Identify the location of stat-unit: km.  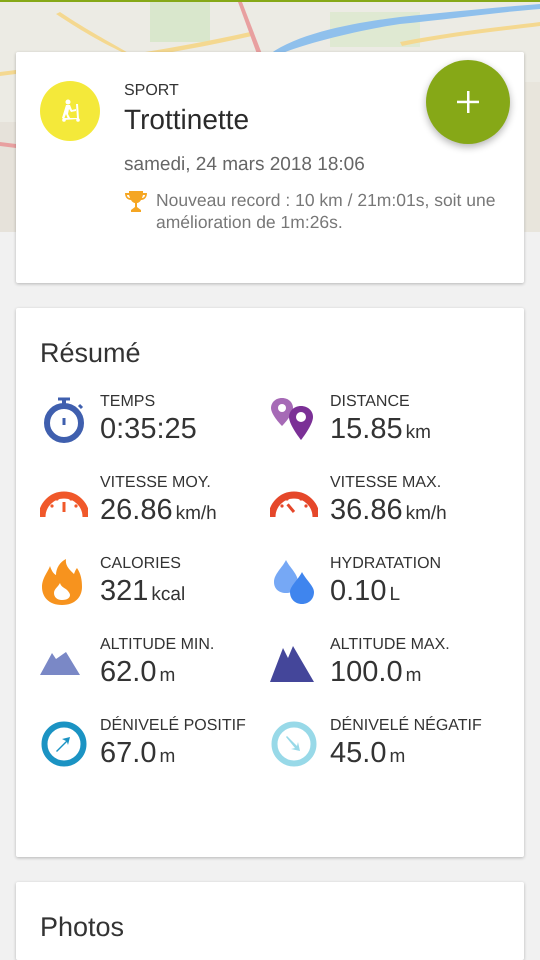
(418, 433).